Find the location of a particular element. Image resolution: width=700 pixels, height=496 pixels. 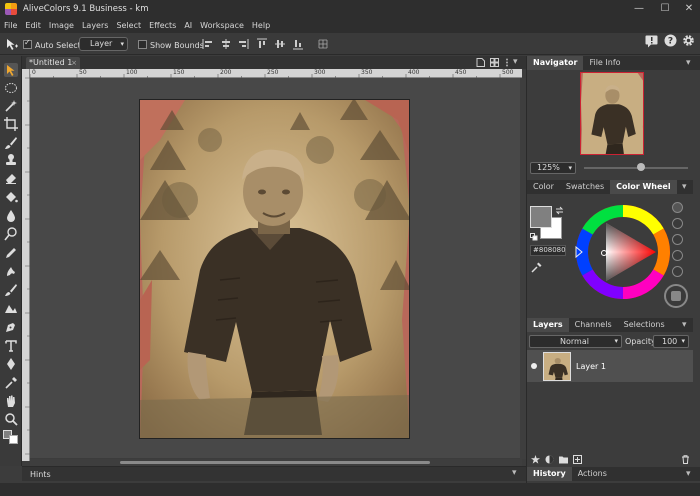

dodge-tool-icon is located at coordinates (11, 234).